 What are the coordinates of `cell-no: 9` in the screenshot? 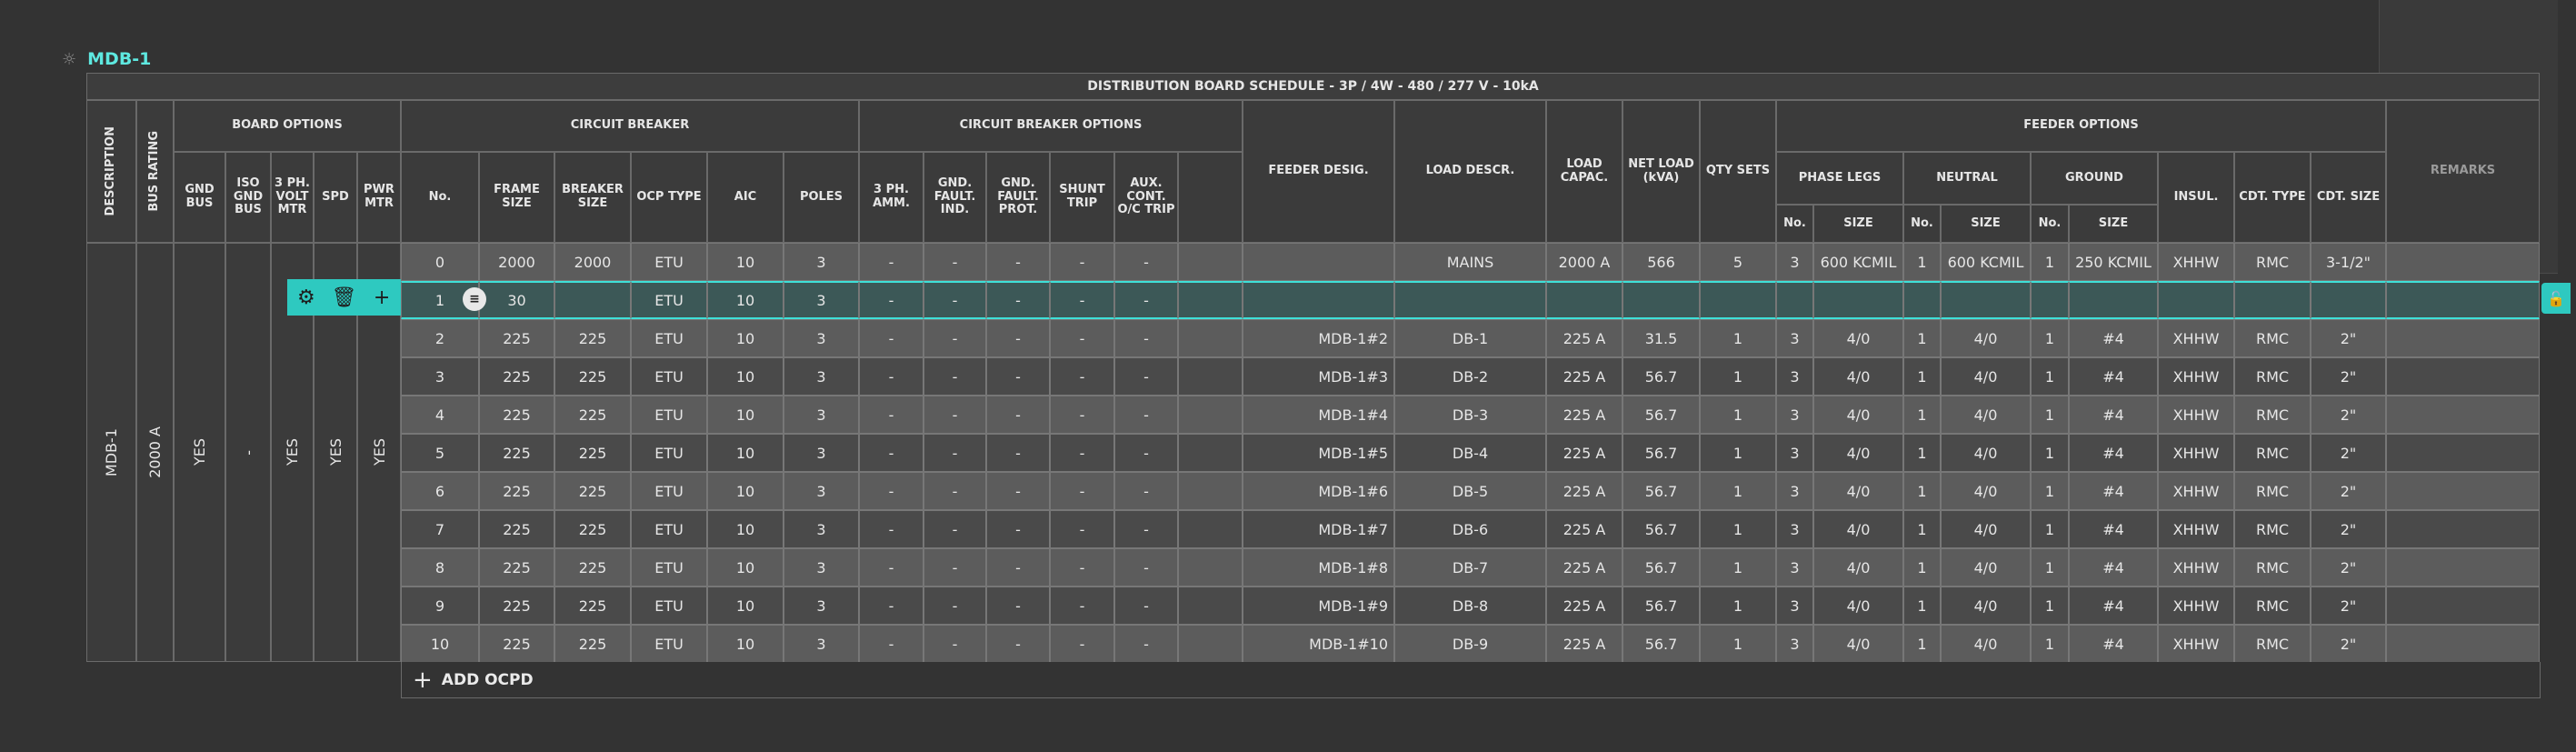 It's located at (440, 606).